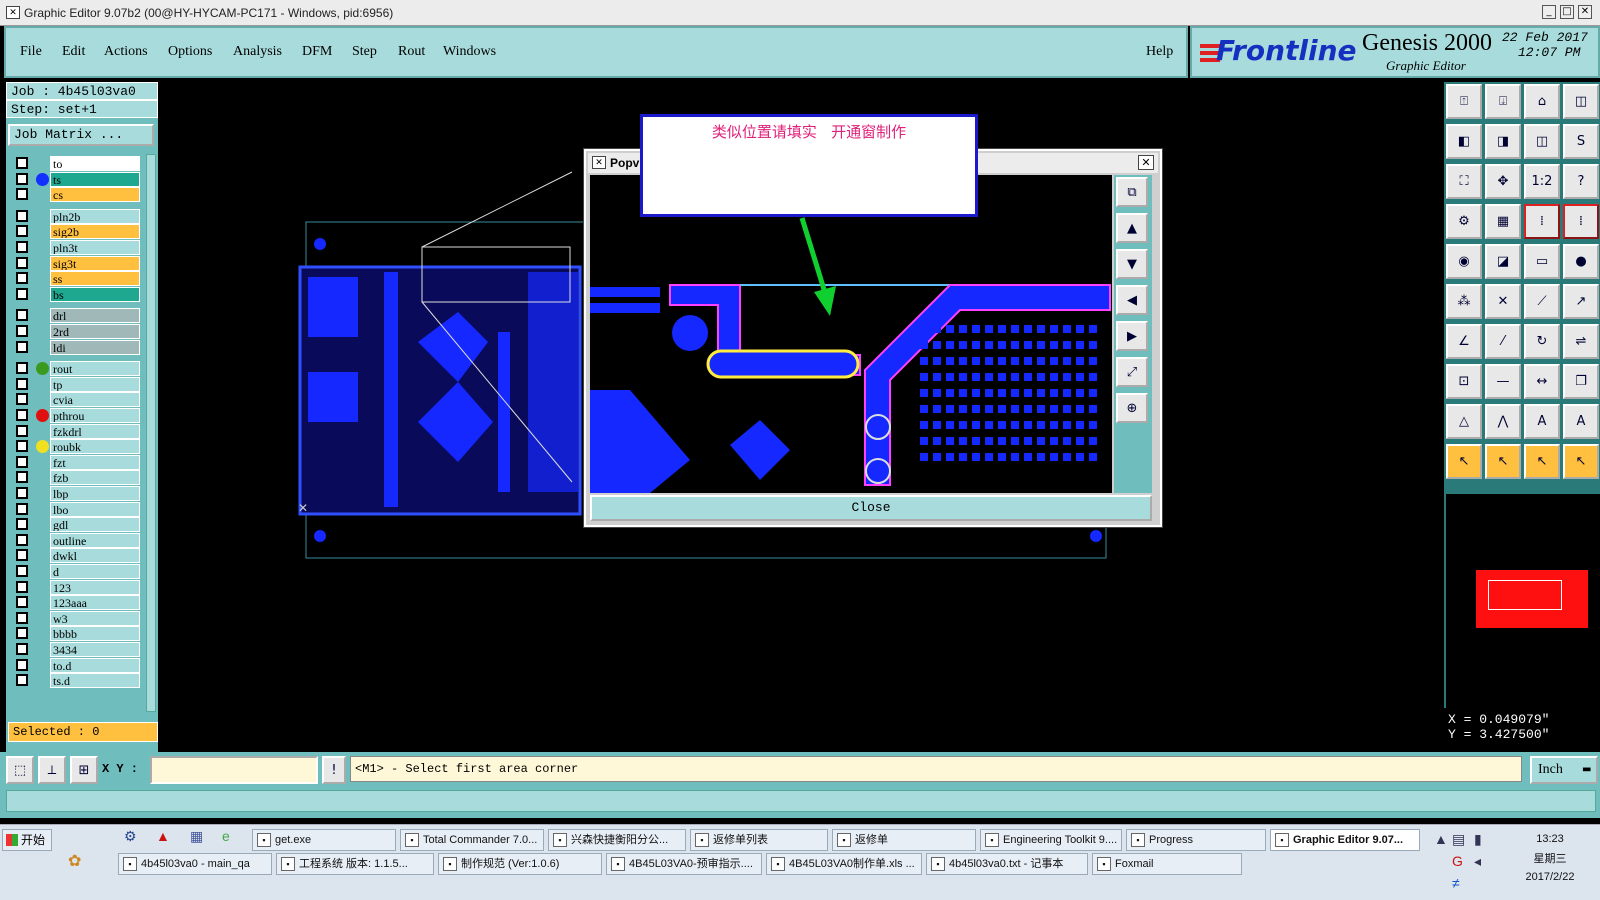 Image resolution: width=1600 pixels, height=900 pixels. What do you see at coordinates (851, 334) in the screenshot?
I see `popview-canvas` at bounding box center [851, 334].